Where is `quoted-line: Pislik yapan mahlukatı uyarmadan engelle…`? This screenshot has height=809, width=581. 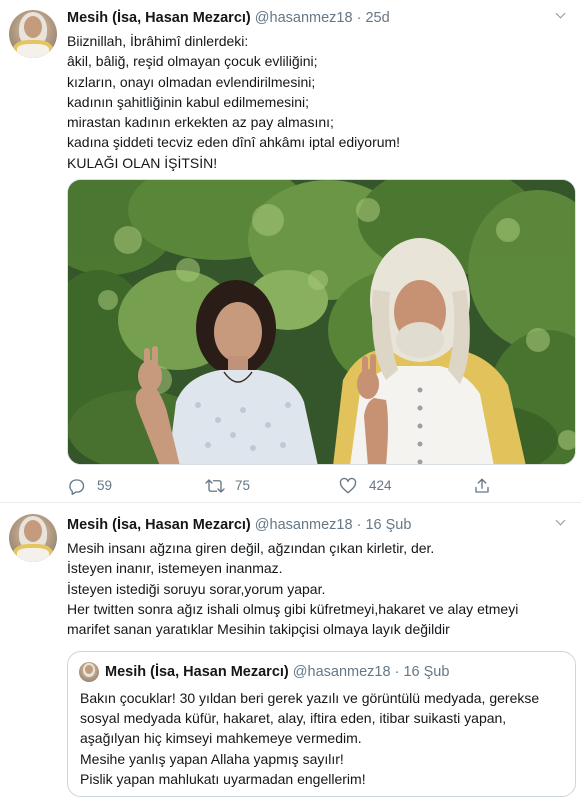 quoted-line: Pislik yapan mahlukatı uyarmadan engelle… is located at coordinates (223, 778).